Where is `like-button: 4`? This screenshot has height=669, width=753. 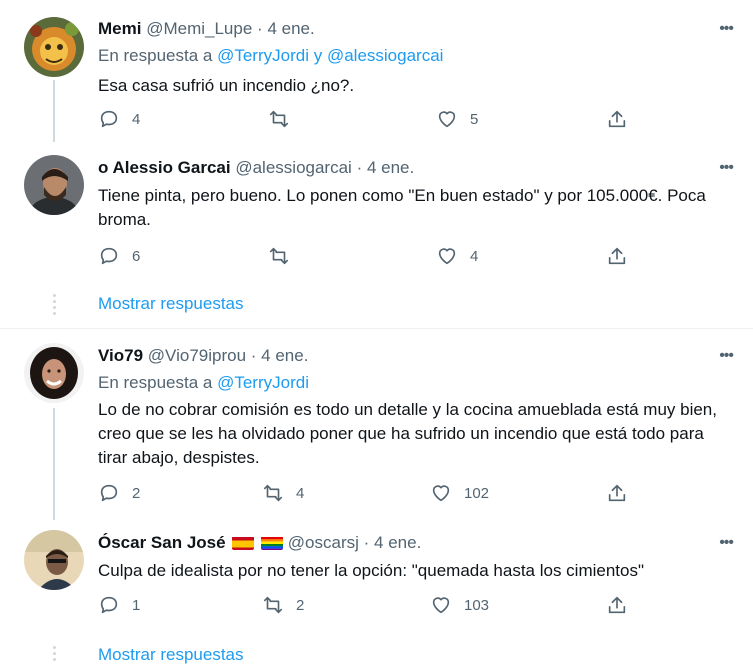
like-button: 4 is located at coordinates (457, 256).